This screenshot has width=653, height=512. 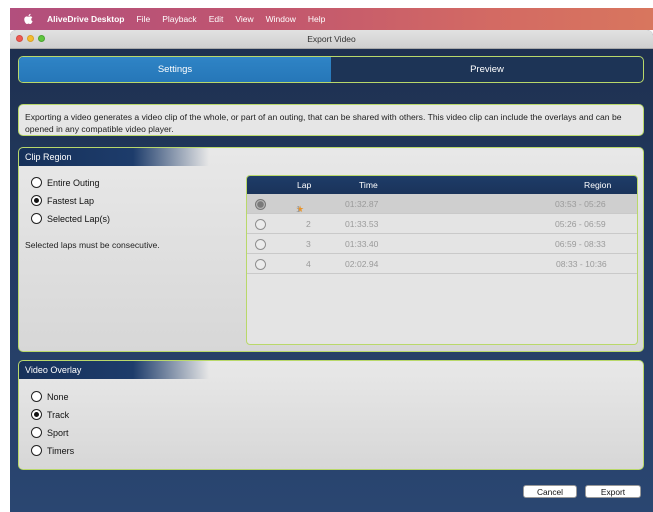 What do you see at coordinates (58, 432) in the screenshot?
I see `radio-label: Sport` at bounding box center [58, 432].